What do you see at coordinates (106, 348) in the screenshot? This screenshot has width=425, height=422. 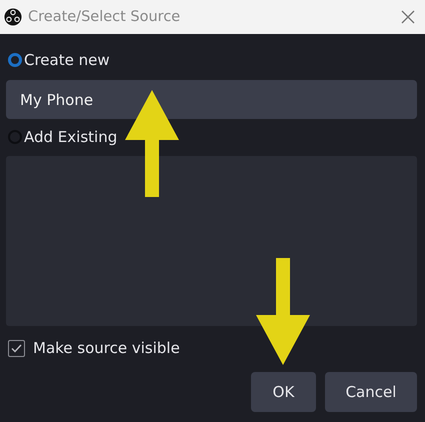 I see `checkbox-label: Make source visible` at bounding box center [106, 348].